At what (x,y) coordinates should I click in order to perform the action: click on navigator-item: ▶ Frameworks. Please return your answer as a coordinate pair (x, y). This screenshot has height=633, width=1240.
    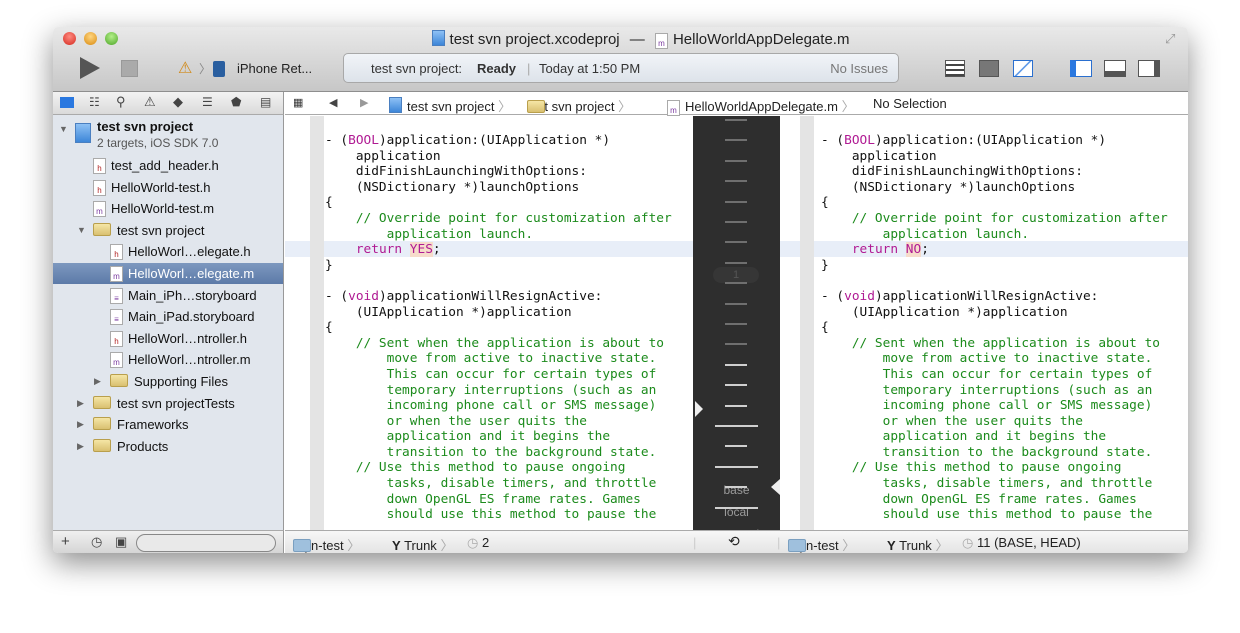
    Looking at the image, I should click on (168, 424).